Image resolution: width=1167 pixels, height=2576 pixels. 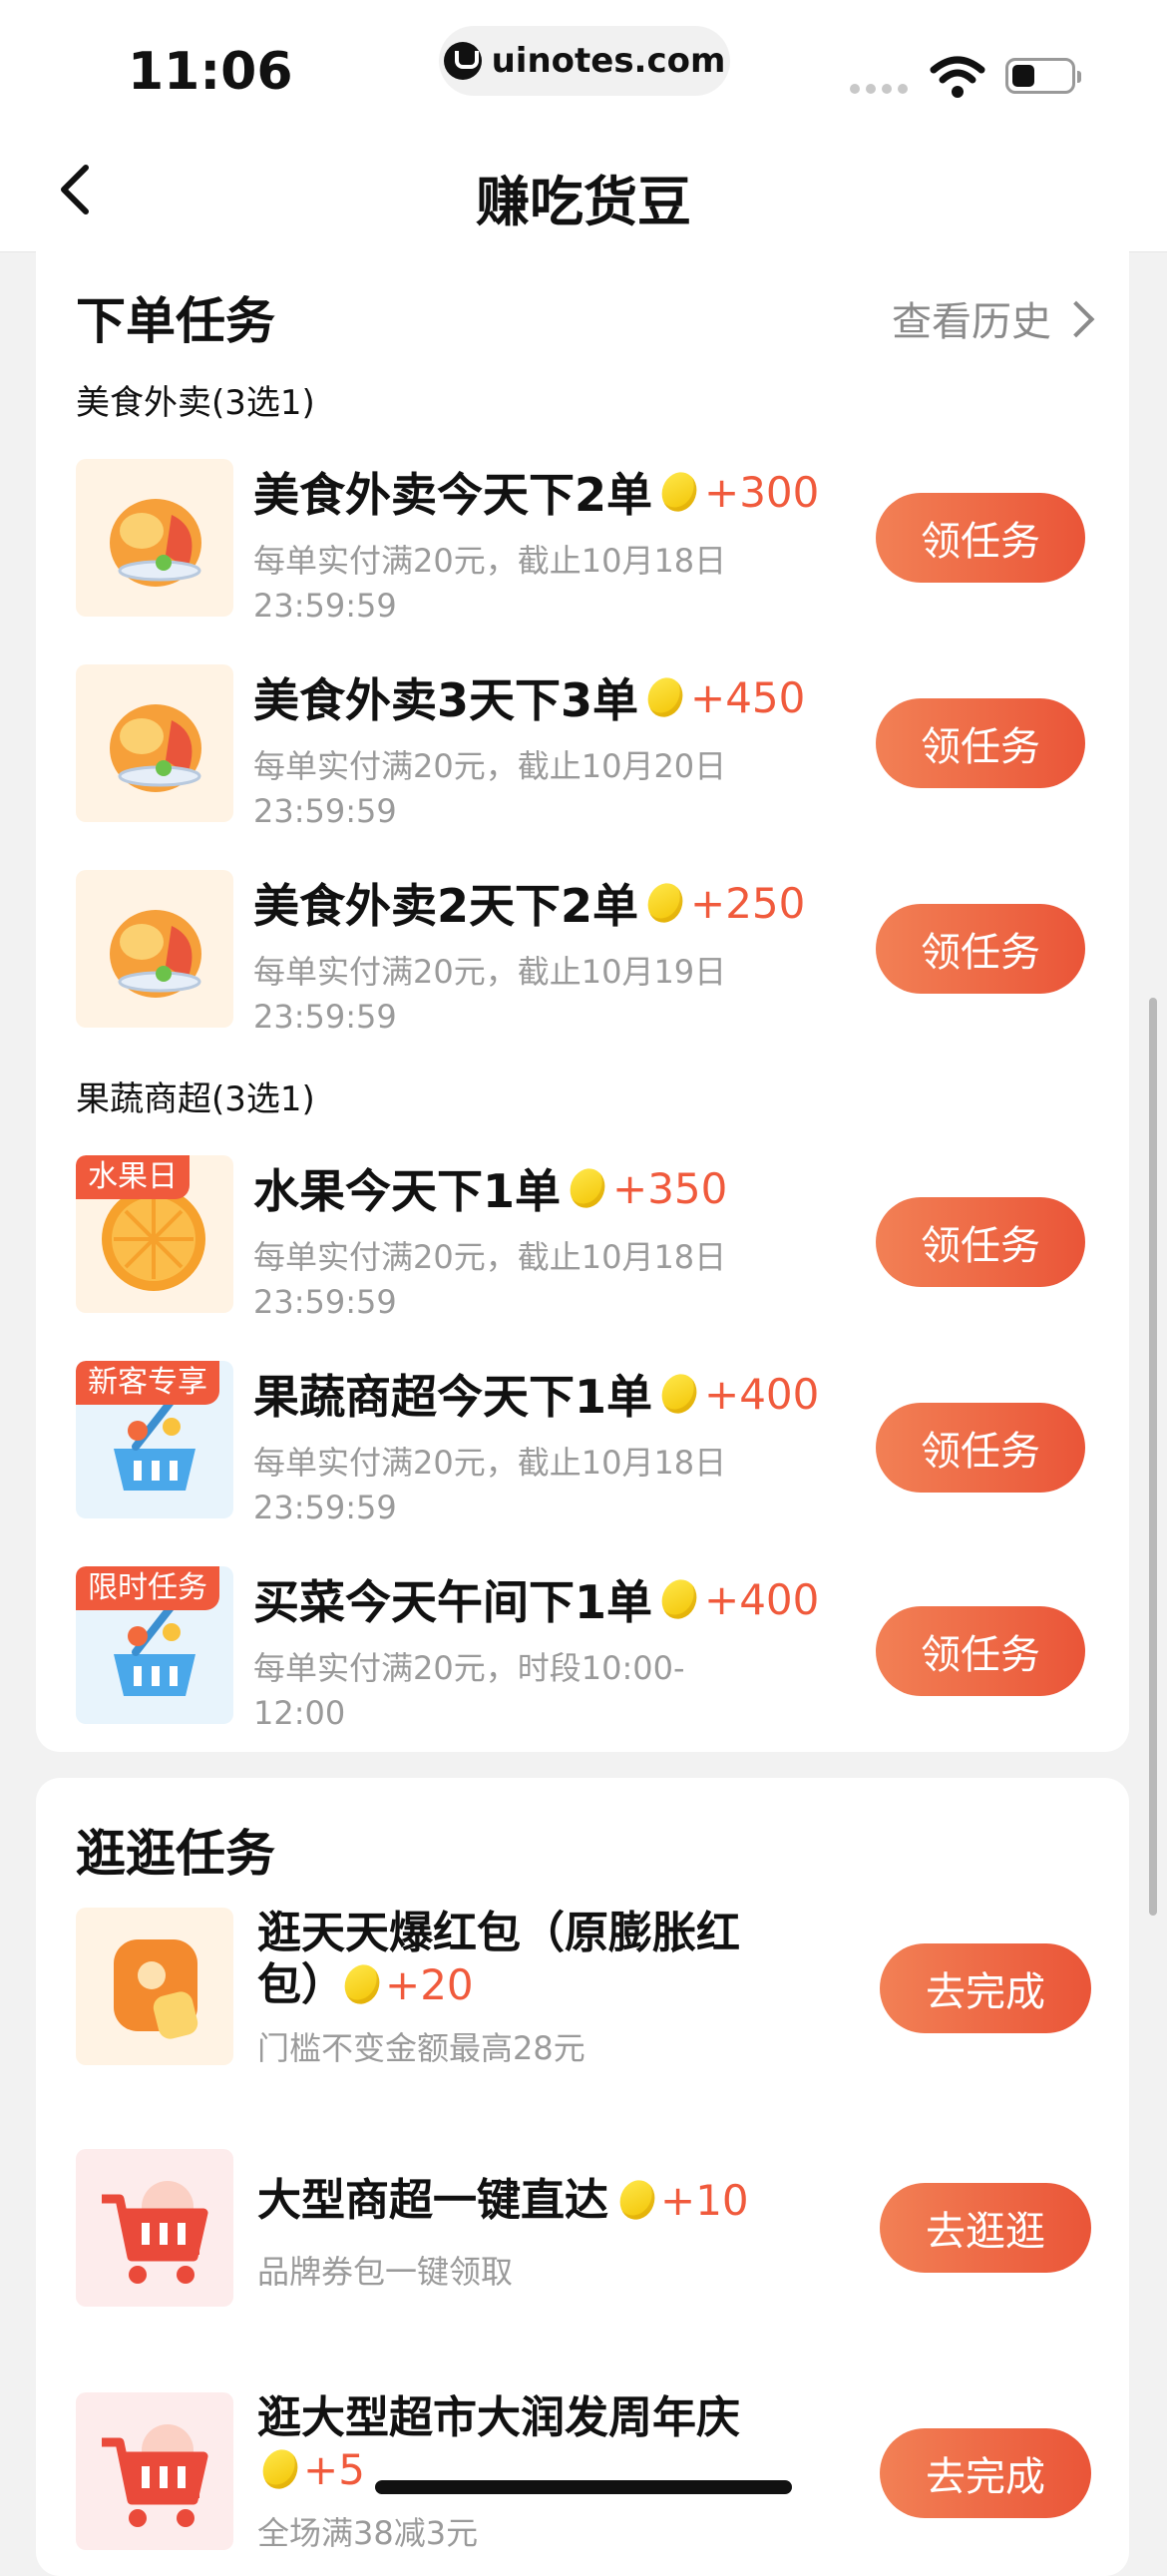 I want to click on reward-amount: +350, so click(x=670, y=1188).